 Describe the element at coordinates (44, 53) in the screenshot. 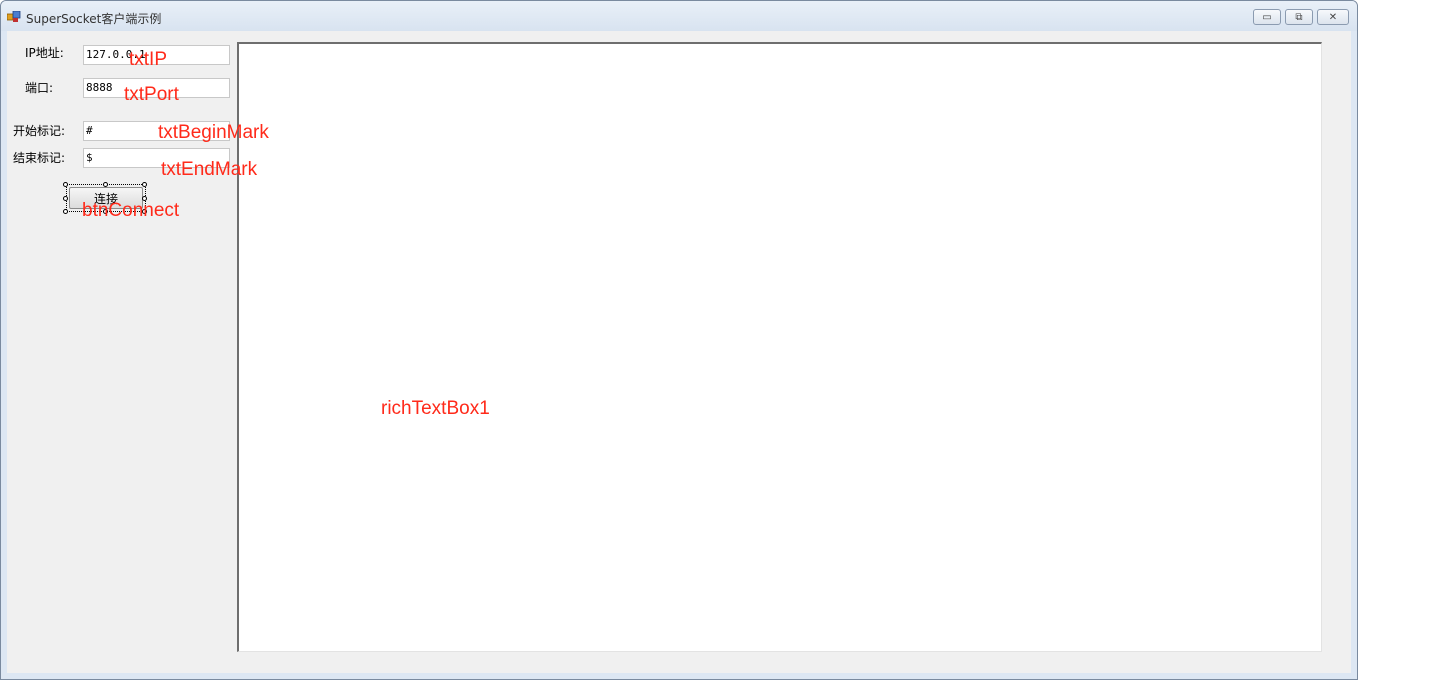

I see `ip-label: IP地址:` at that location.